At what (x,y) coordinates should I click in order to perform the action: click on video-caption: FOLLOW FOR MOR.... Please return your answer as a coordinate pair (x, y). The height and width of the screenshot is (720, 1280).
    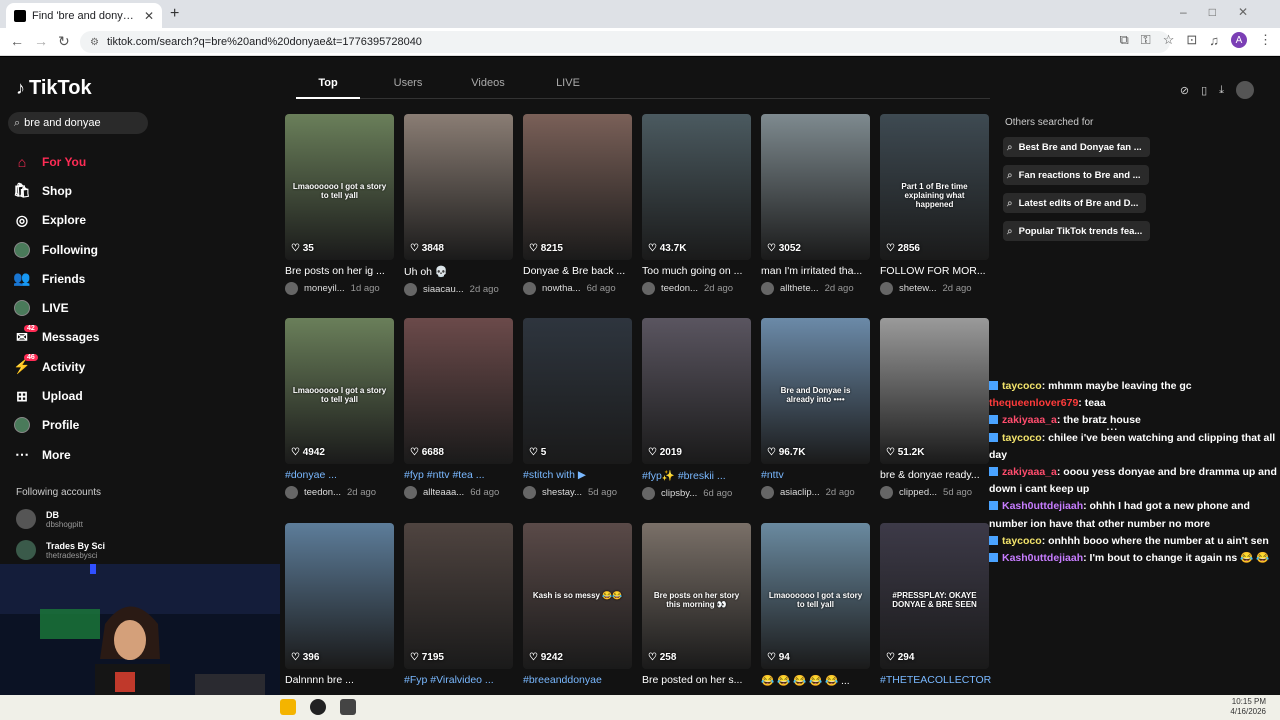
    Looking at the image, I should click on (937, 271).